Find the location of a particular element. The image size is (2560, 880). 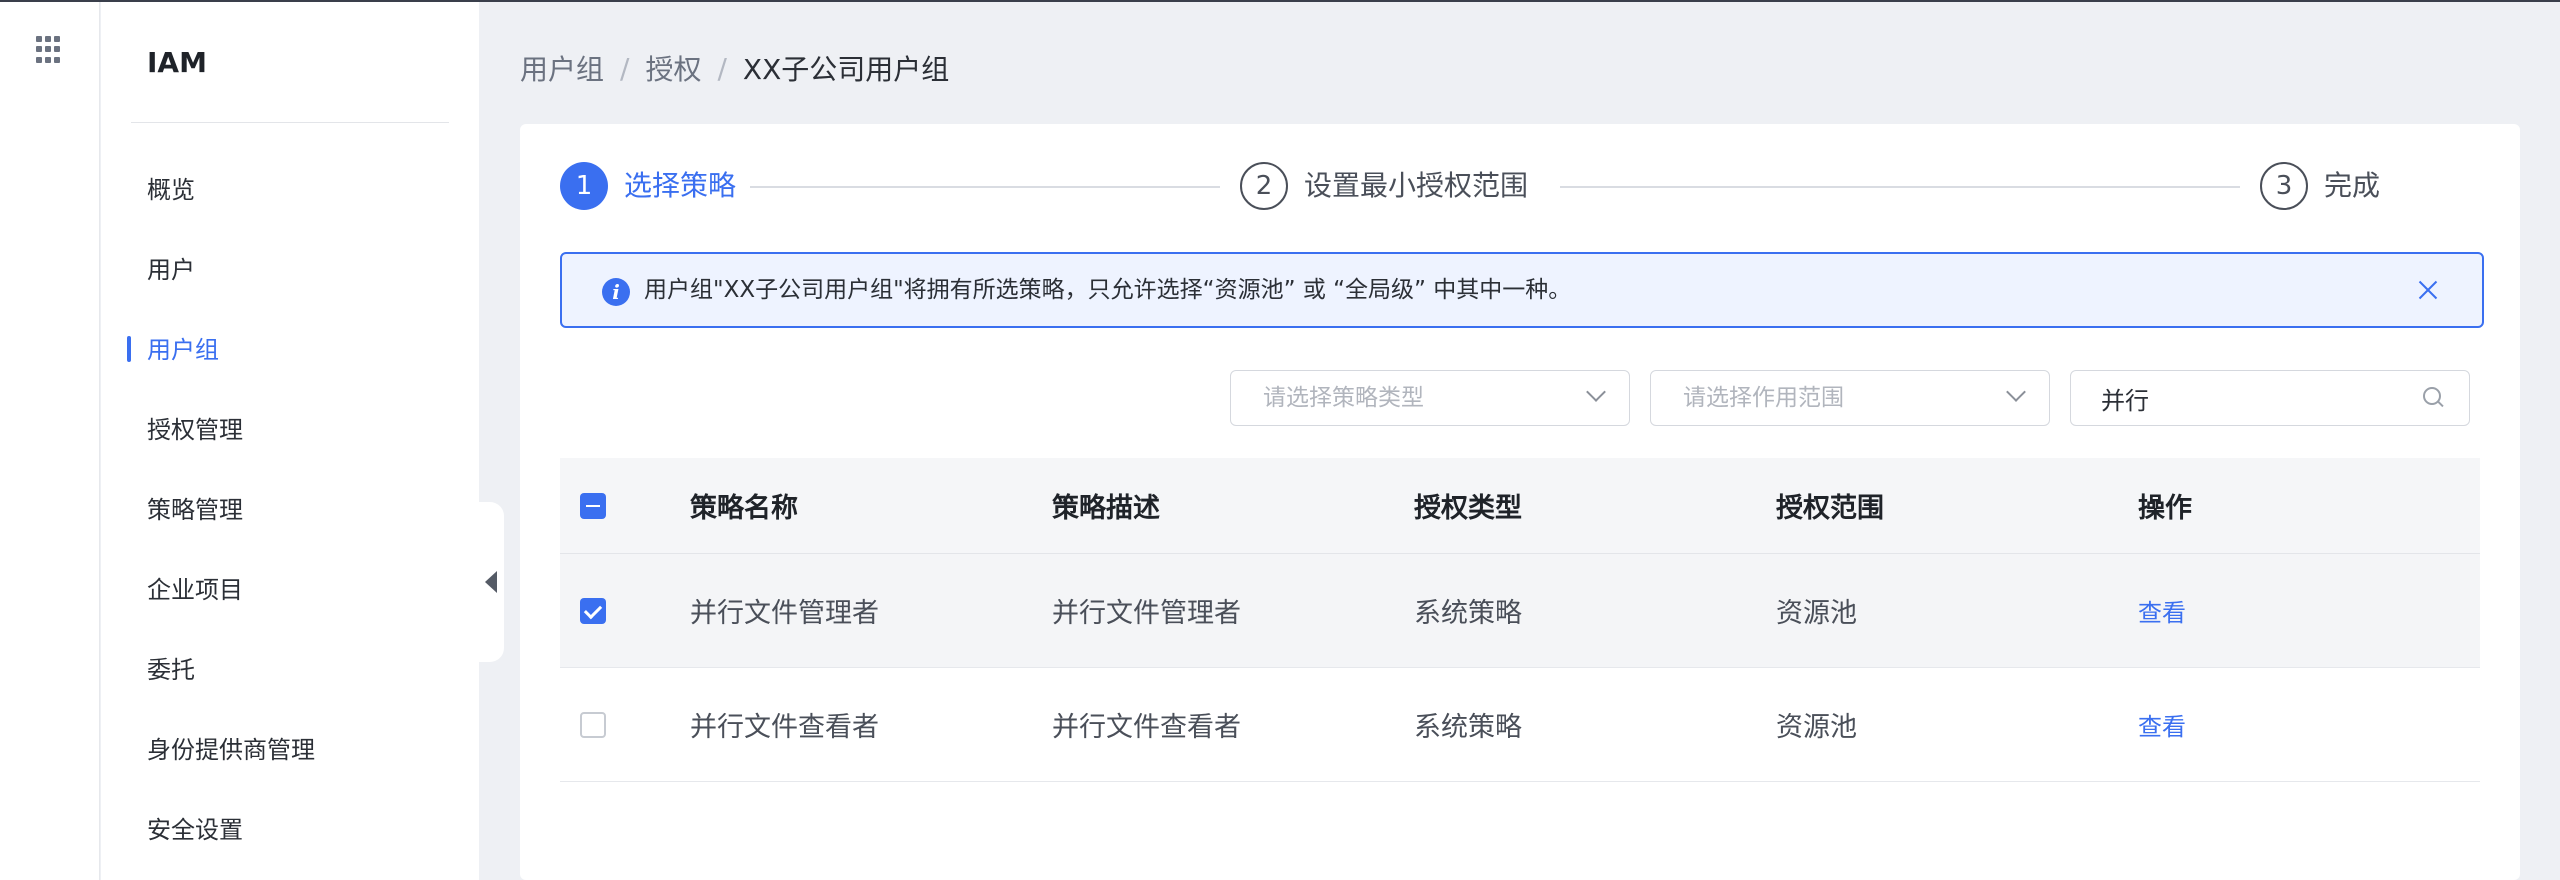

search-input is located at coordinates (2251, 398).